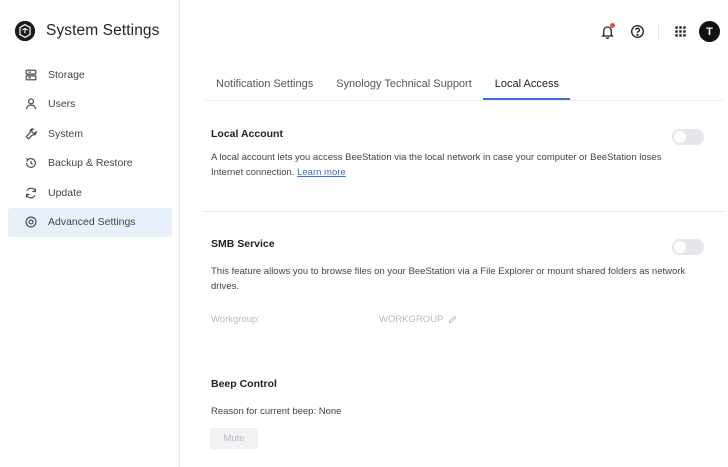 This screenshot has width=728, height=467. What do you see at coordinates (637, 32) in the screenshot?
I see `help-icon` at bounding box center [637, 32].